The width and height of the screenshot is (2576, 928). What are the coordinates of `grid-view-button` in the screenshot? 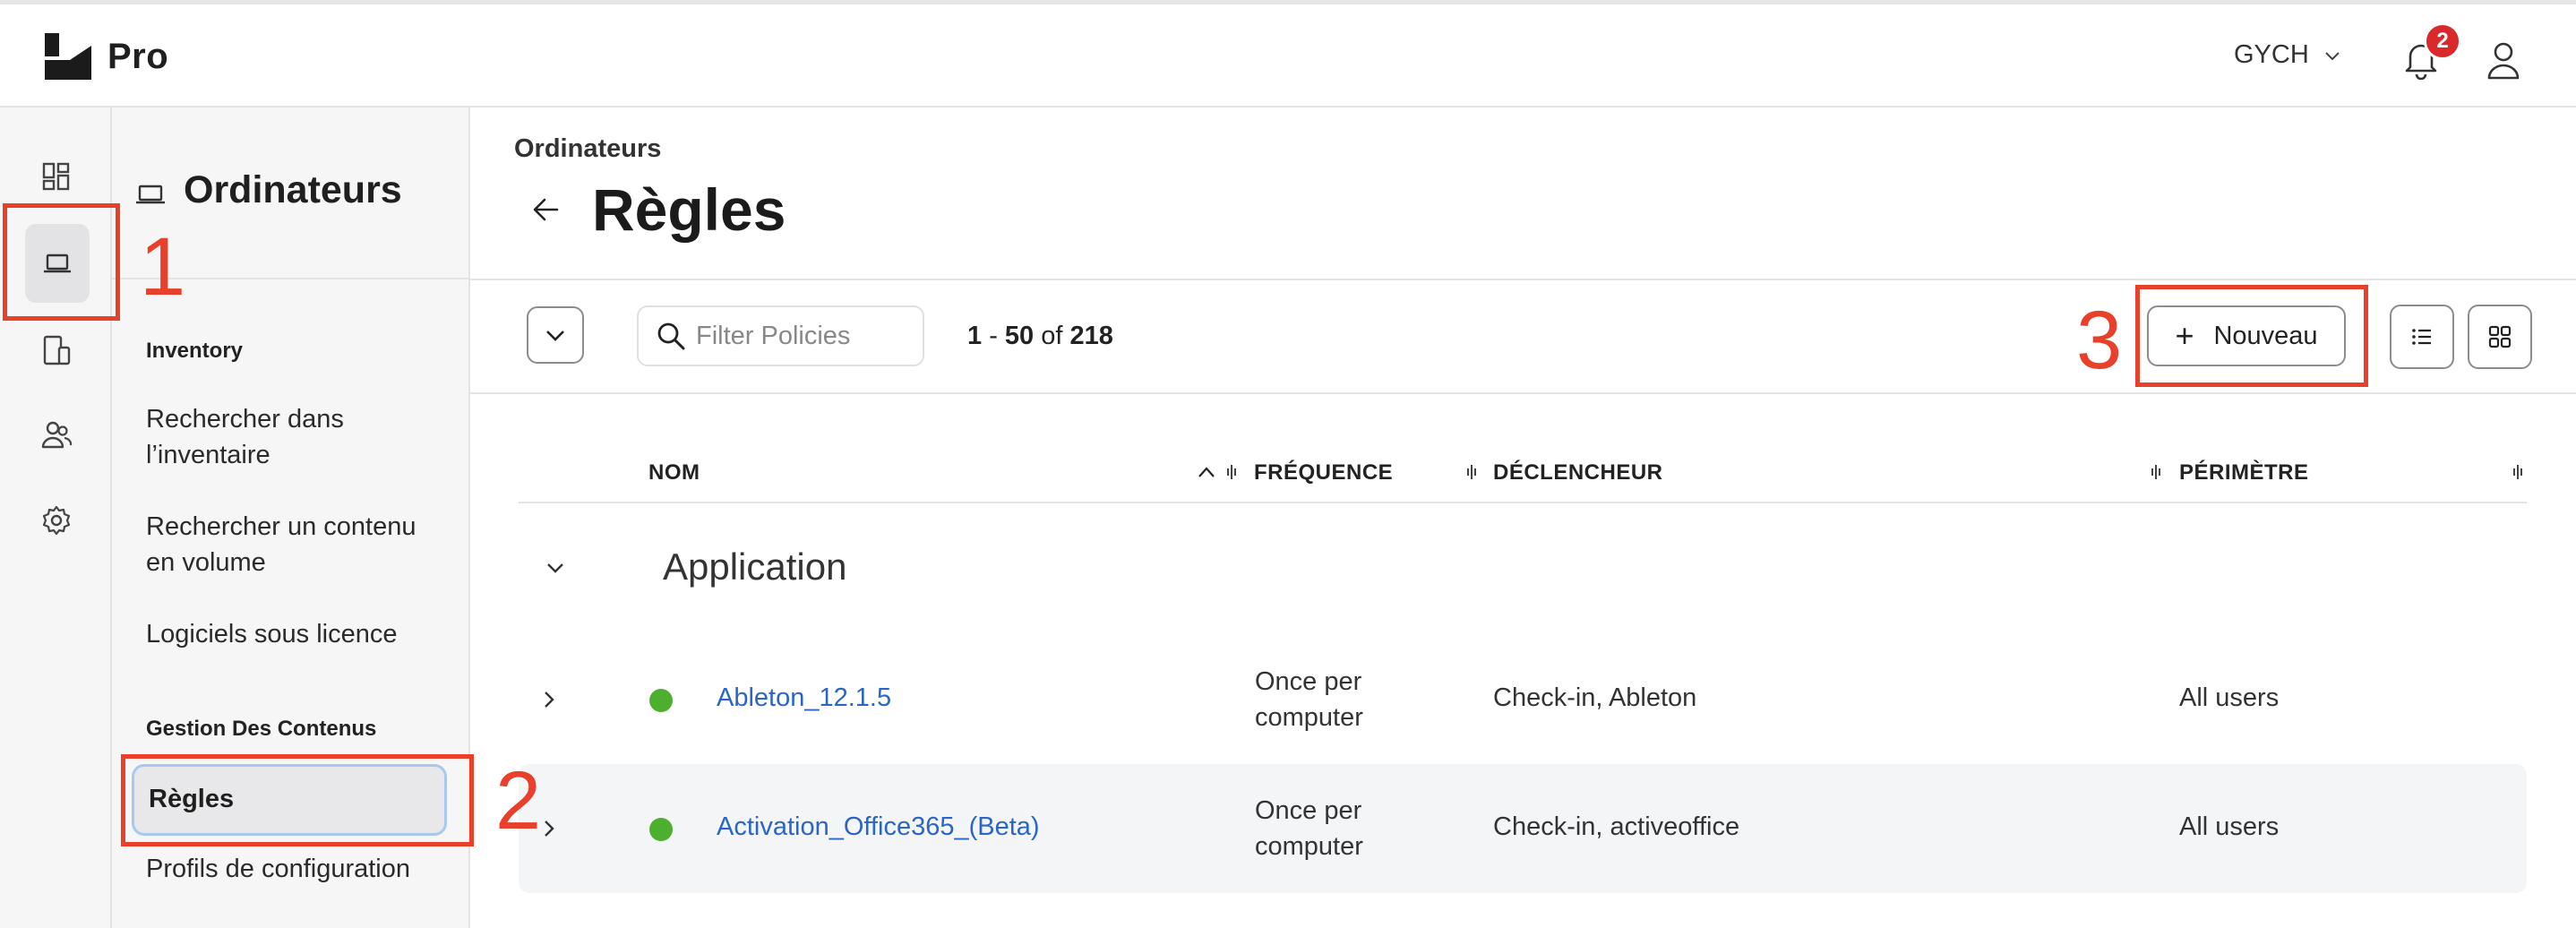 It's located at (2500, 337).